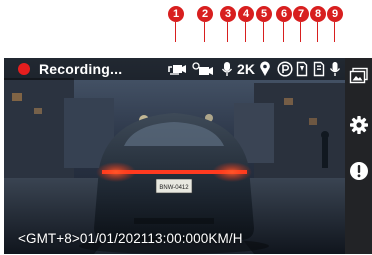  I want to click on loop-recording-icon, so click(177, 69).